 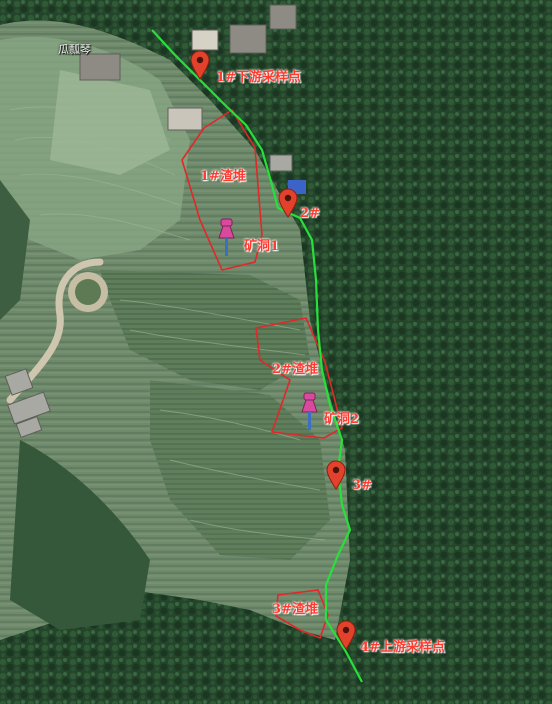 What do you see at coordinates (288, 203) in the screenshot?
I see `sampling-point-2-map-pin-icon` at bounding box center [288, 203].